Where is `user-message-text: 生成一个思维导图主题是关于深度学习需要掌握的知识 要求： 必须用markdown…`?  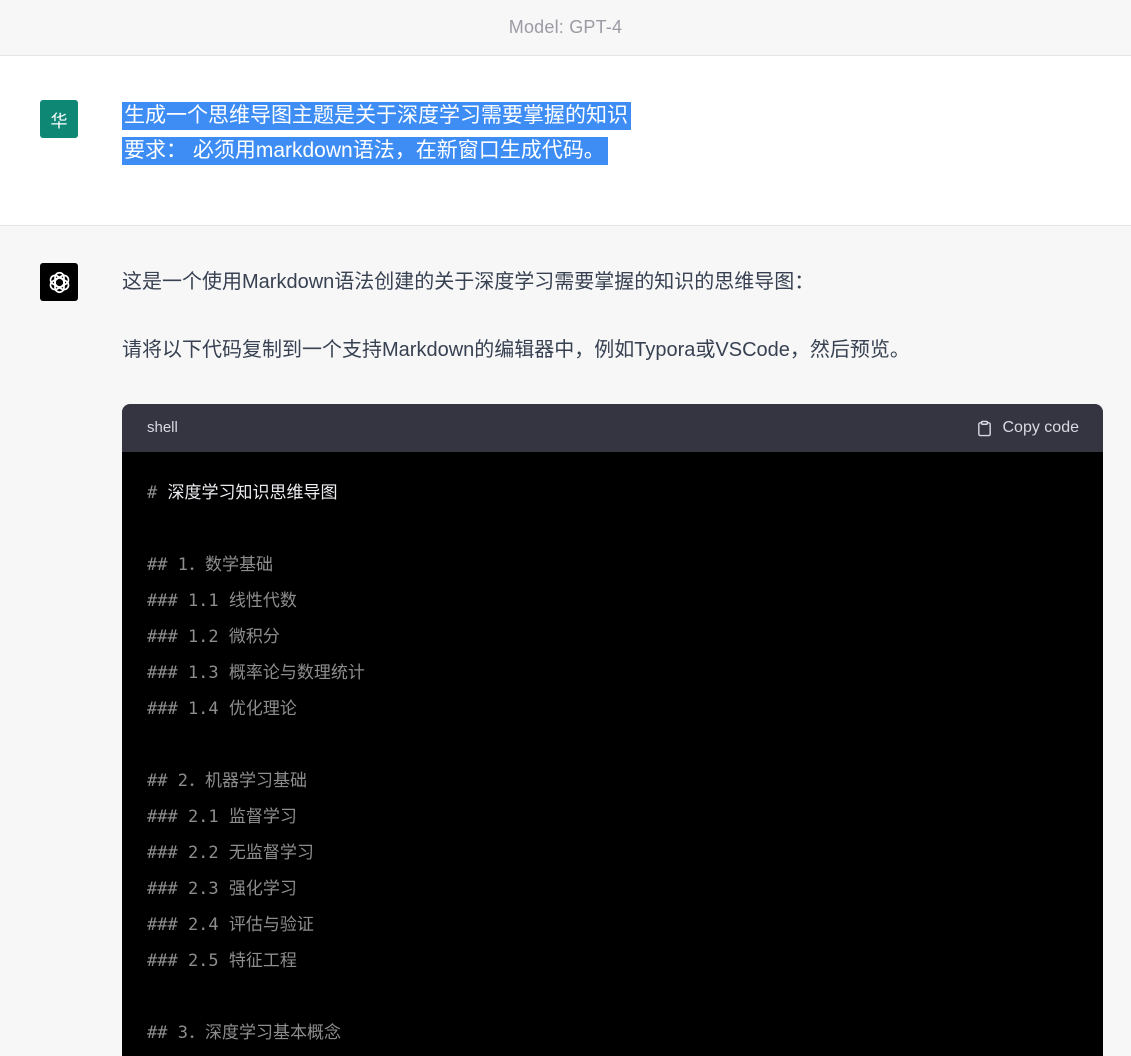 user-message-text: 生成一个思维导图主题是关于深度学习需要掌握的知识 要求： 必须用markdown… is located at coordinates (611, 161).